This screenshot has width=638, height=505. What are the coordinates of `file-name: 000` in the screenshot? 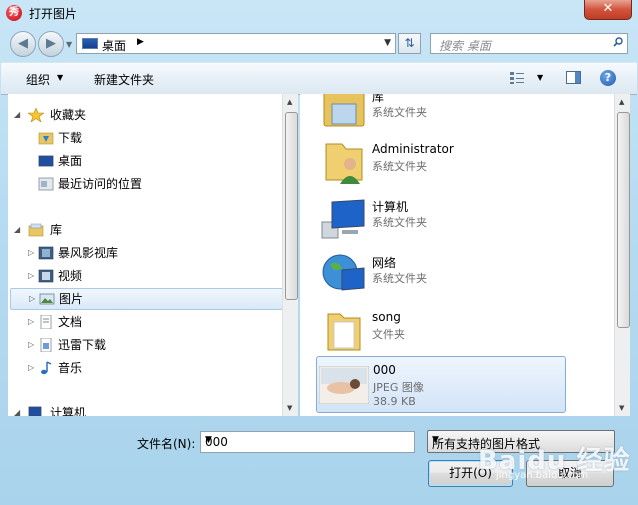 It's located at (384, 370).